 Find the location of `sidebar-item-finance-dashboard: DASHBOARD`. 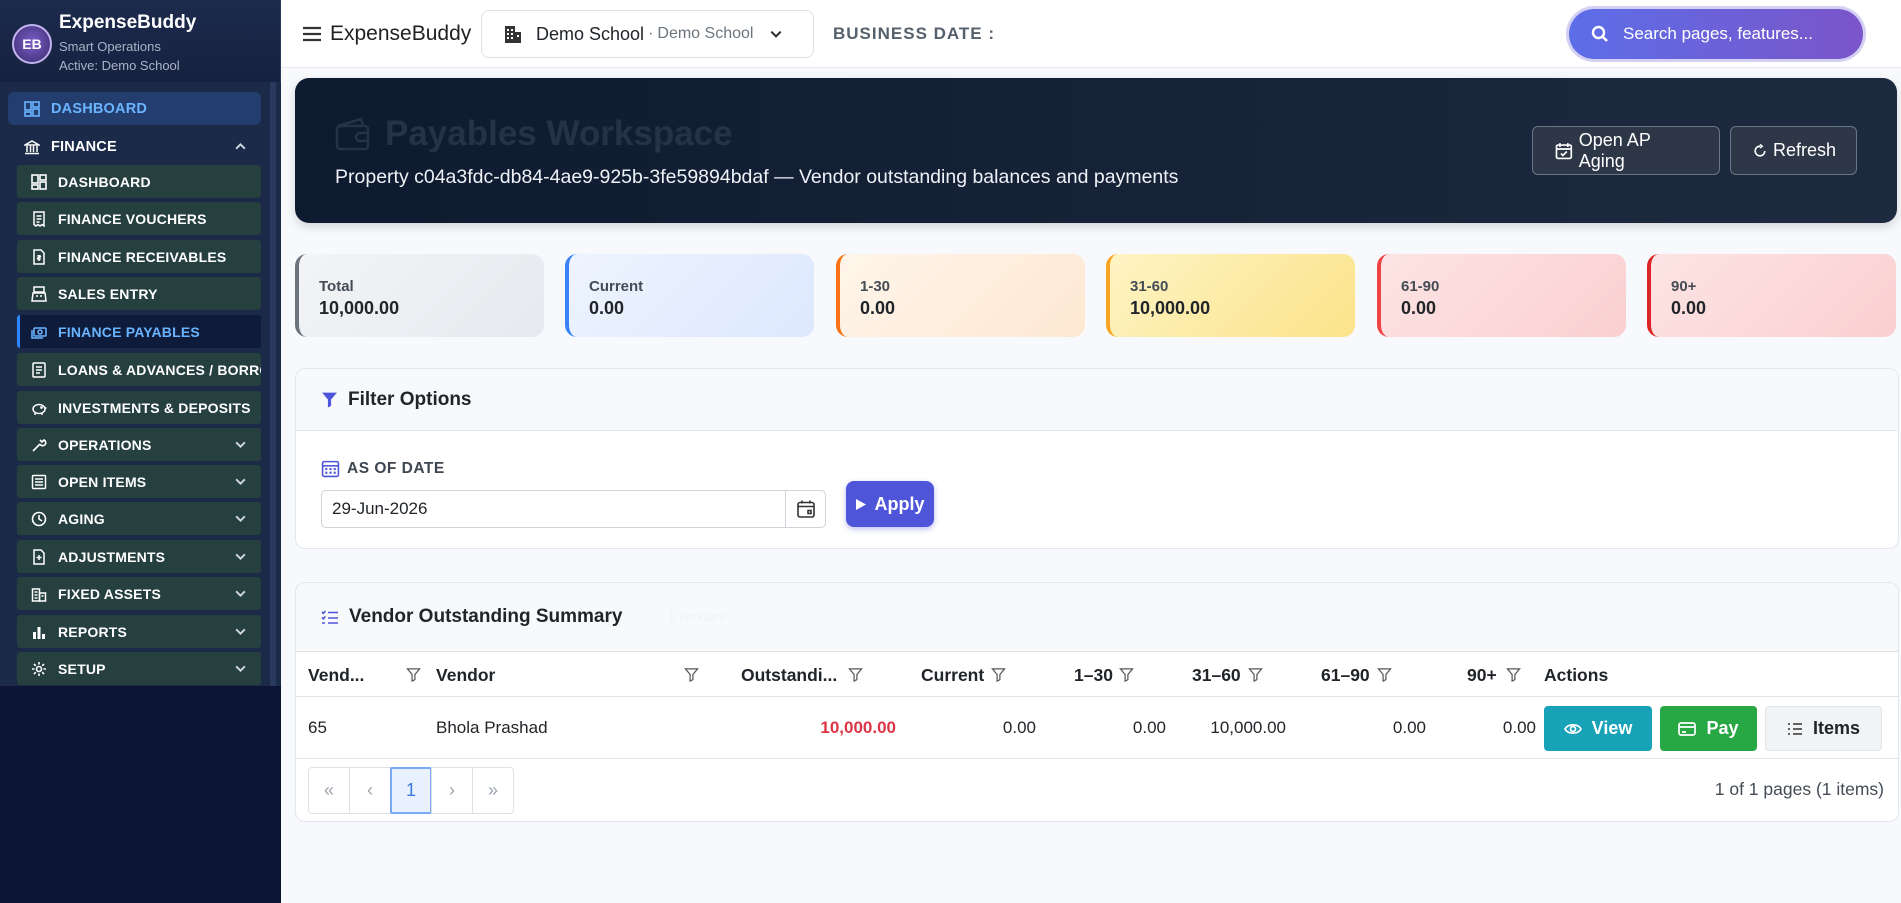

sidebar-item-finance-dashboard: DASHBOARD is located at coordinates (139, 181).